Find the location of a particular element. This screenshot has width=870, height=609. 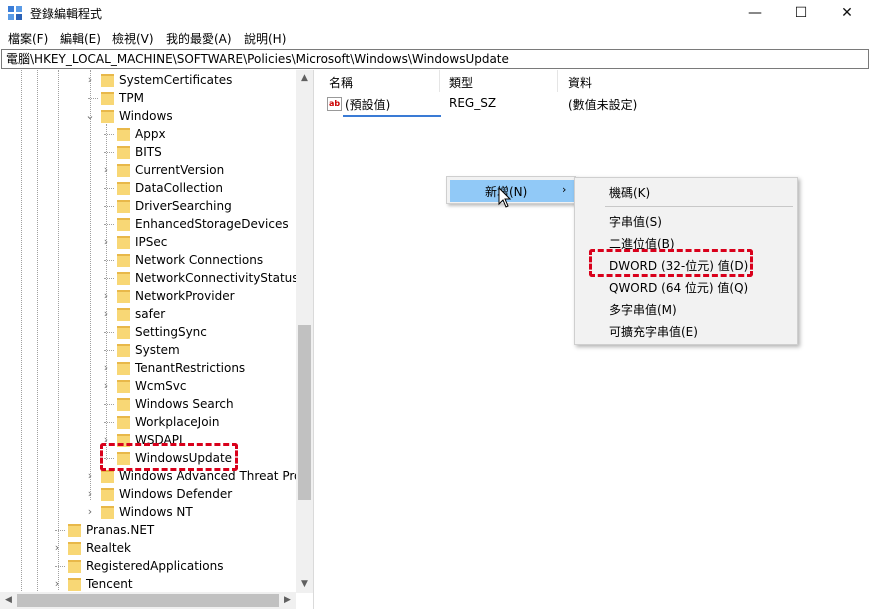

highlight-windowsupdate-box is located at coordinates (169, 457).